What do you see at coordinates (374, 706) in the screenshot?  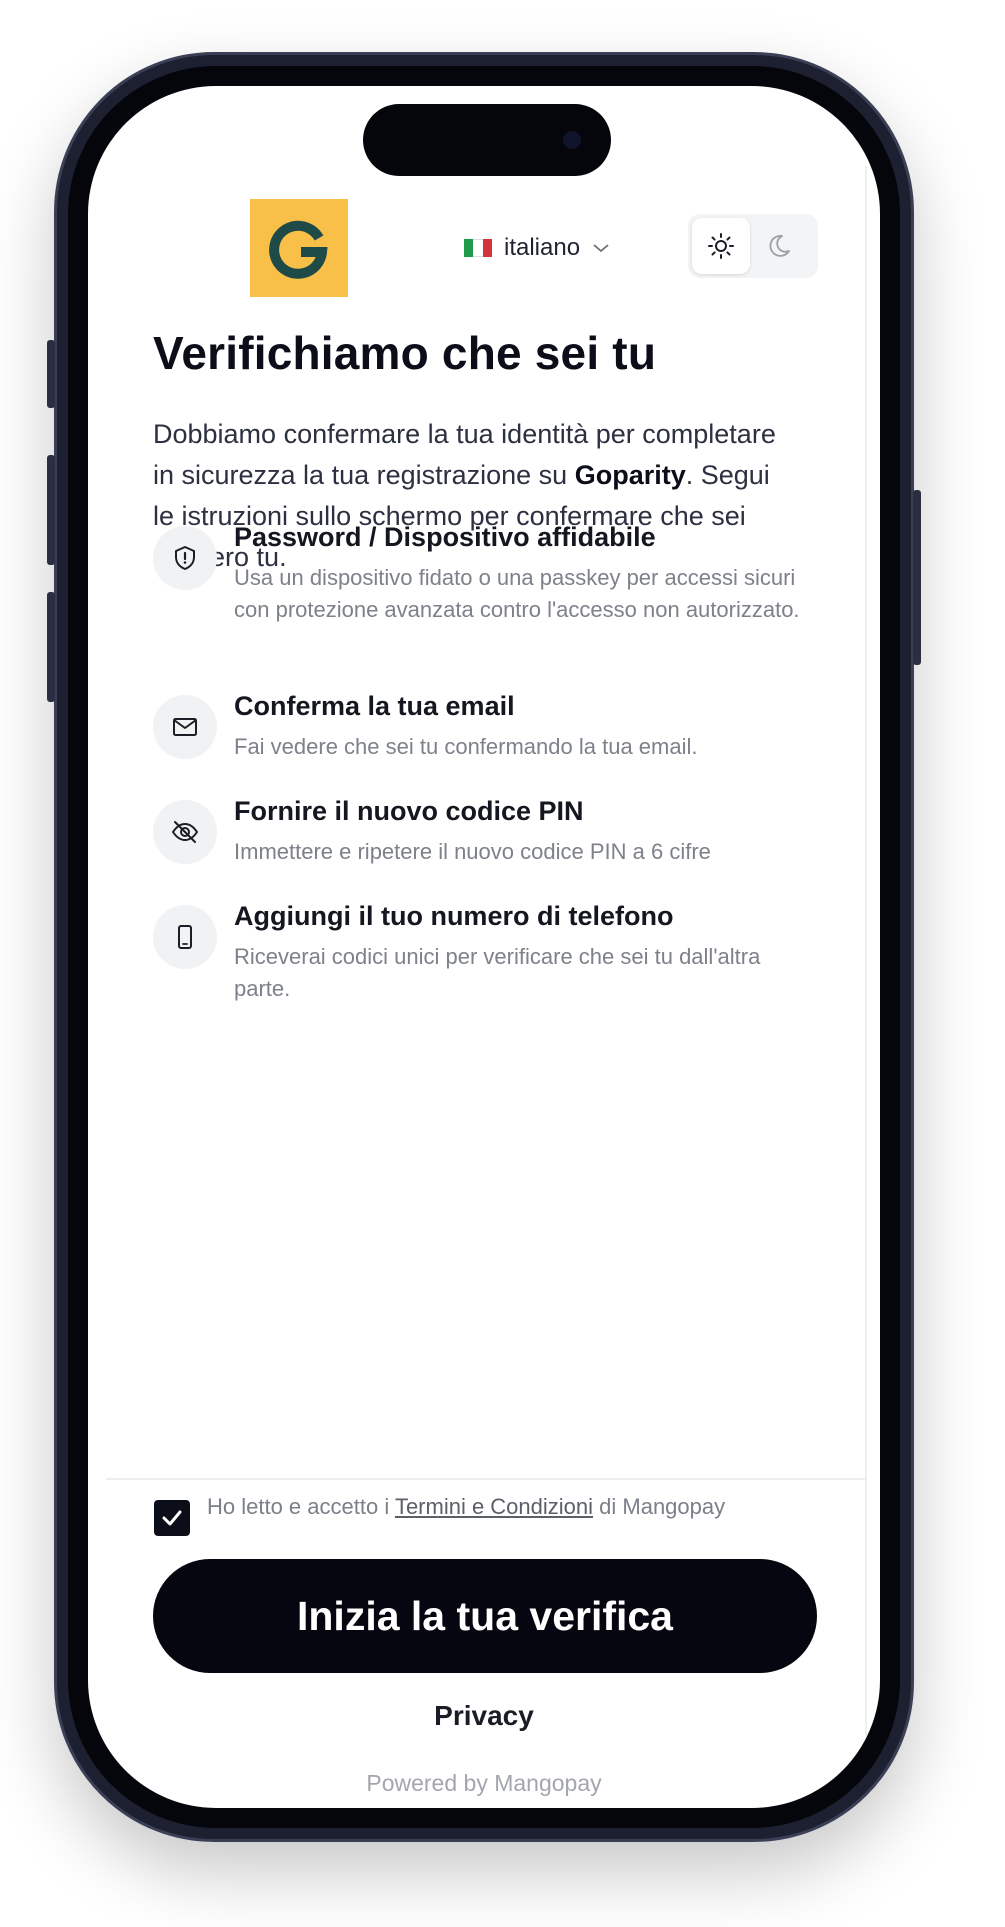 I see `step-title: Conferma la tua email` at bounding box center [374, 706].